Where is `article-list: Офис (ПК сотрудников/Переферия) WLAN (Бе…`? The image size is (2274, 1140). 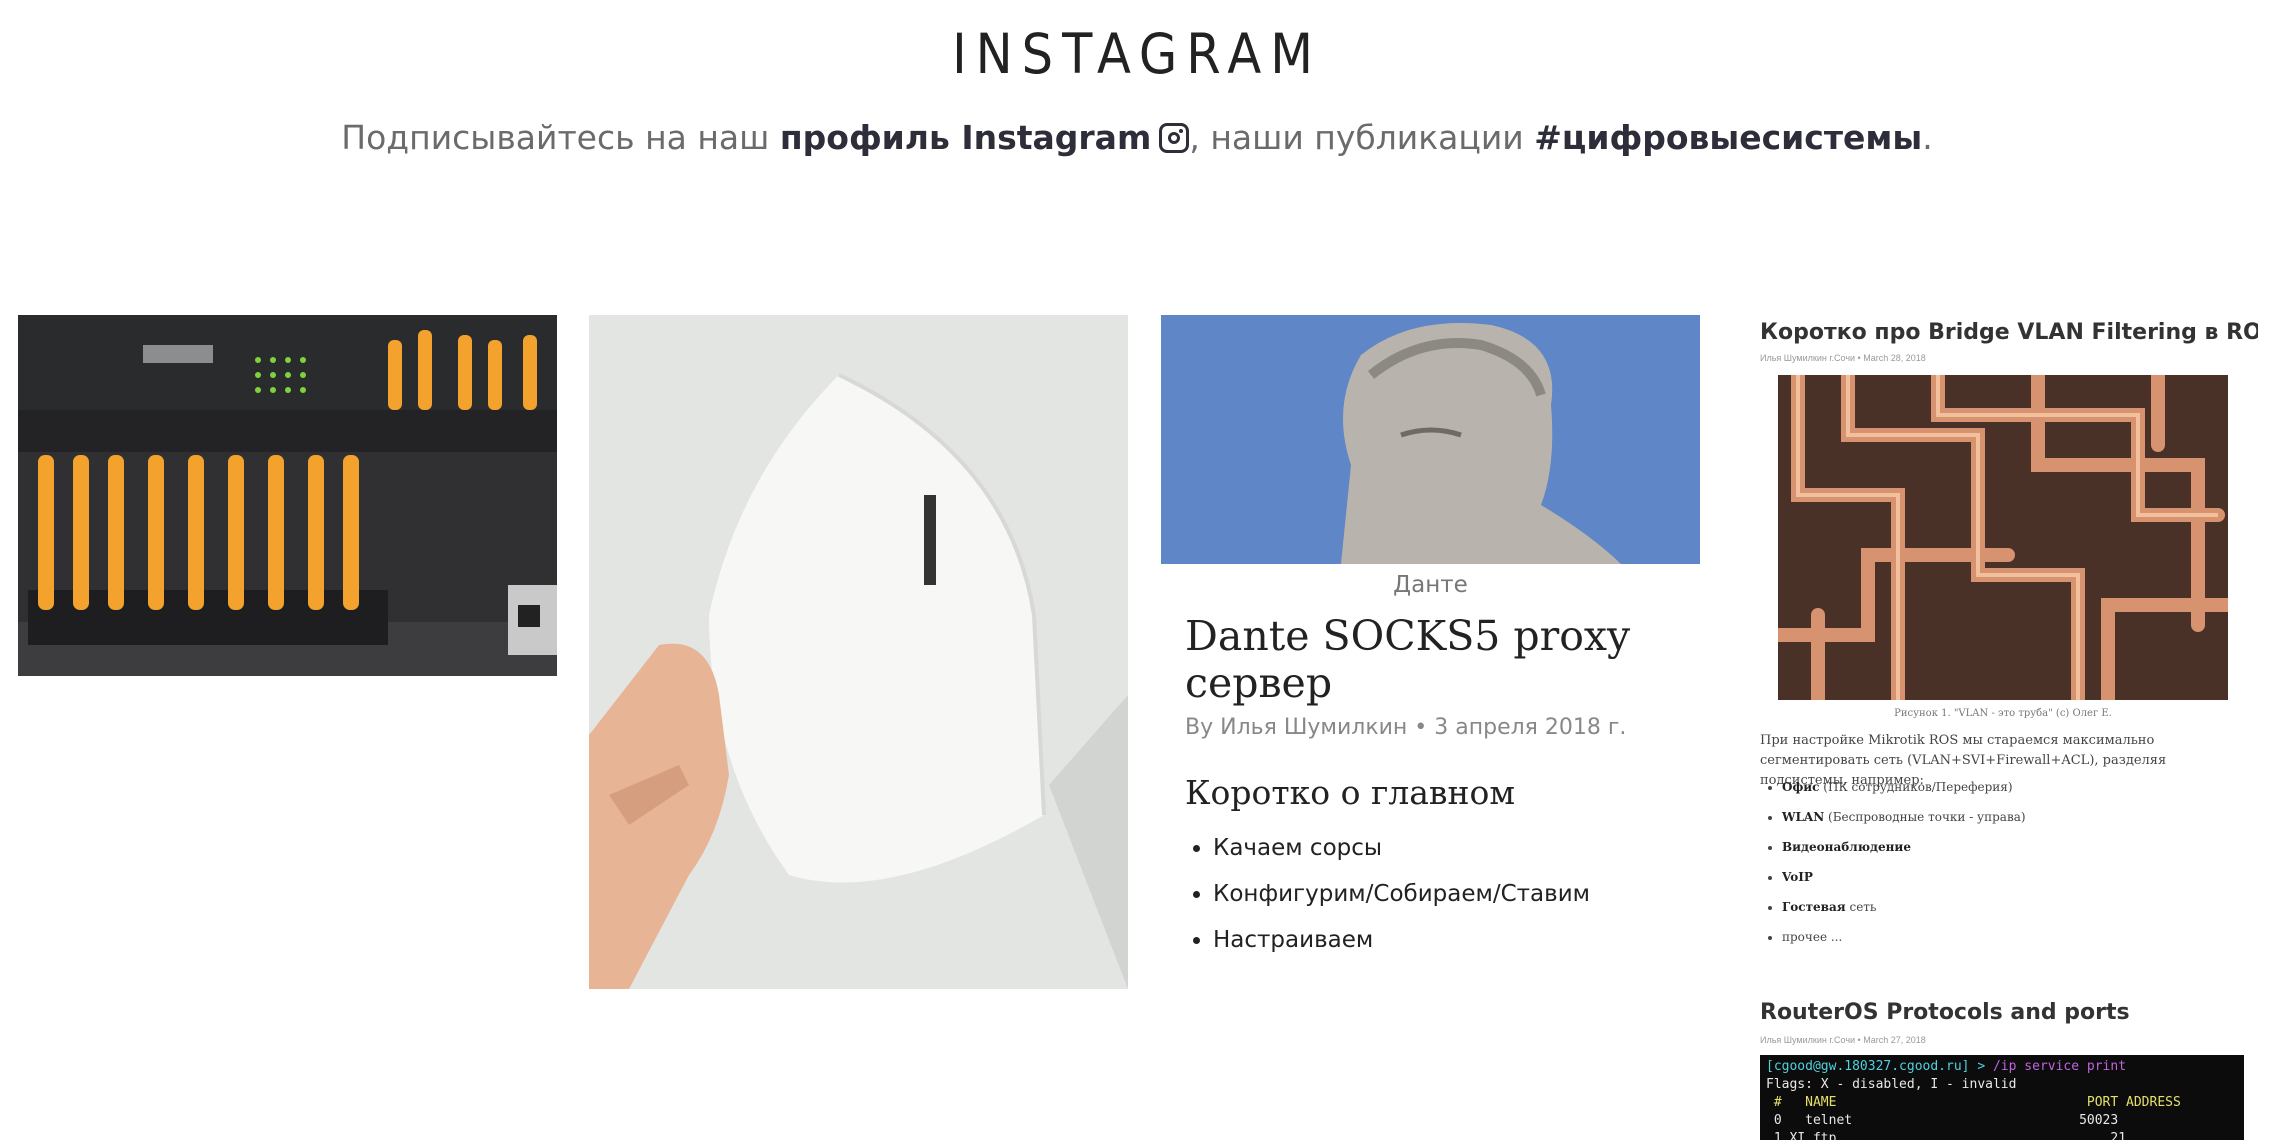
article-list: Офис (ПК сотрудников/Переферия) WLAN (Бе… is located at coordinates (1893, 870).